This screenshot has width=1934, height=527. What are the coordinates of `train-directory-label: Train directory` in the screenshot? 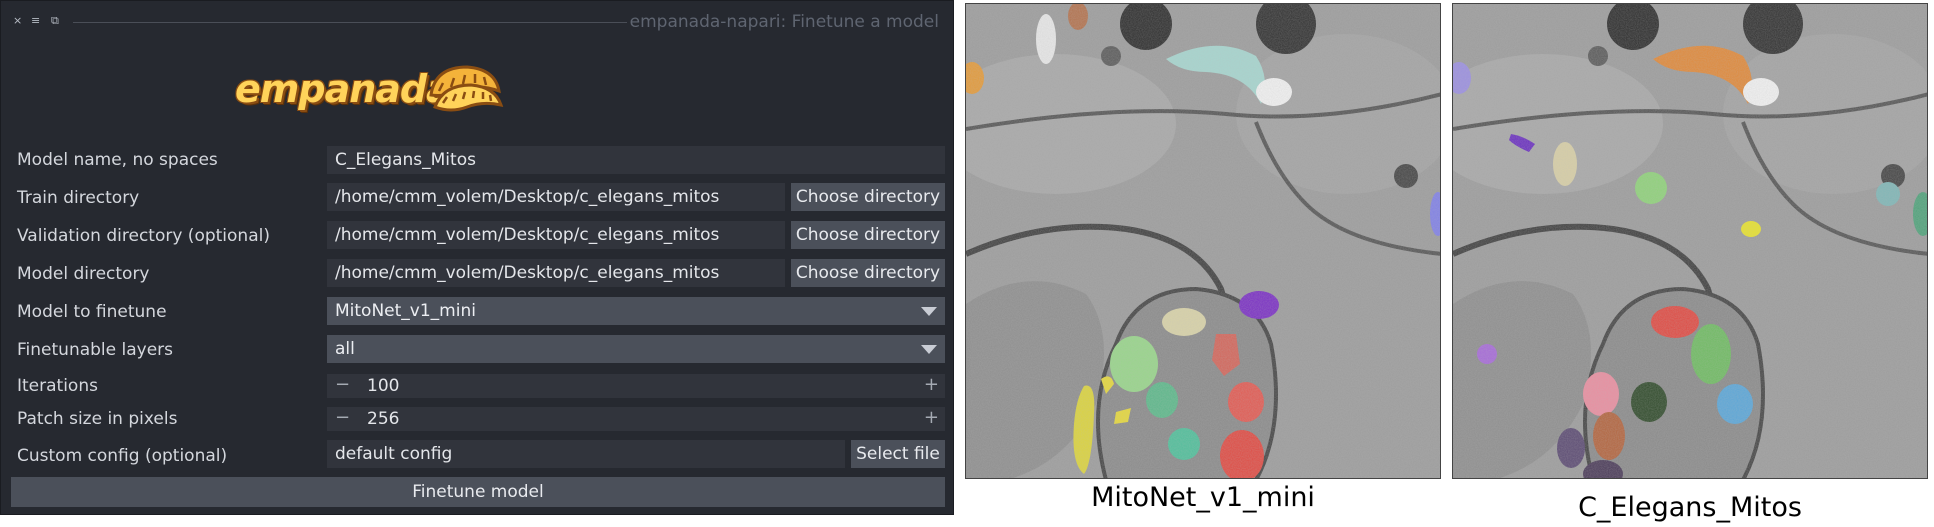 It's located at (78, 198).